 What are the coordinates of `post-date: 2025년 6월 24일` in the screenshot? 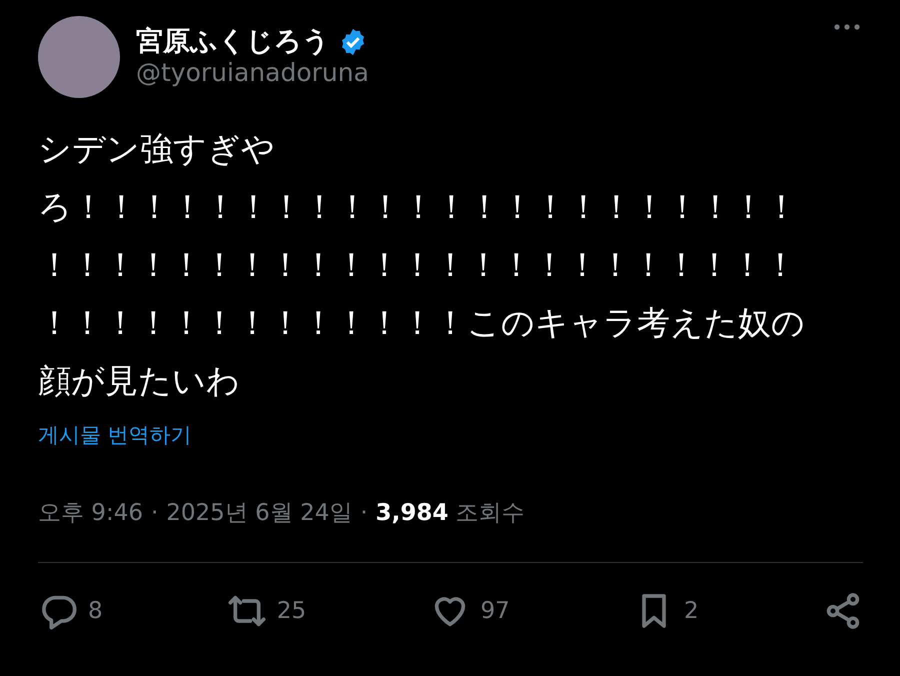 It's located at (259, 513).